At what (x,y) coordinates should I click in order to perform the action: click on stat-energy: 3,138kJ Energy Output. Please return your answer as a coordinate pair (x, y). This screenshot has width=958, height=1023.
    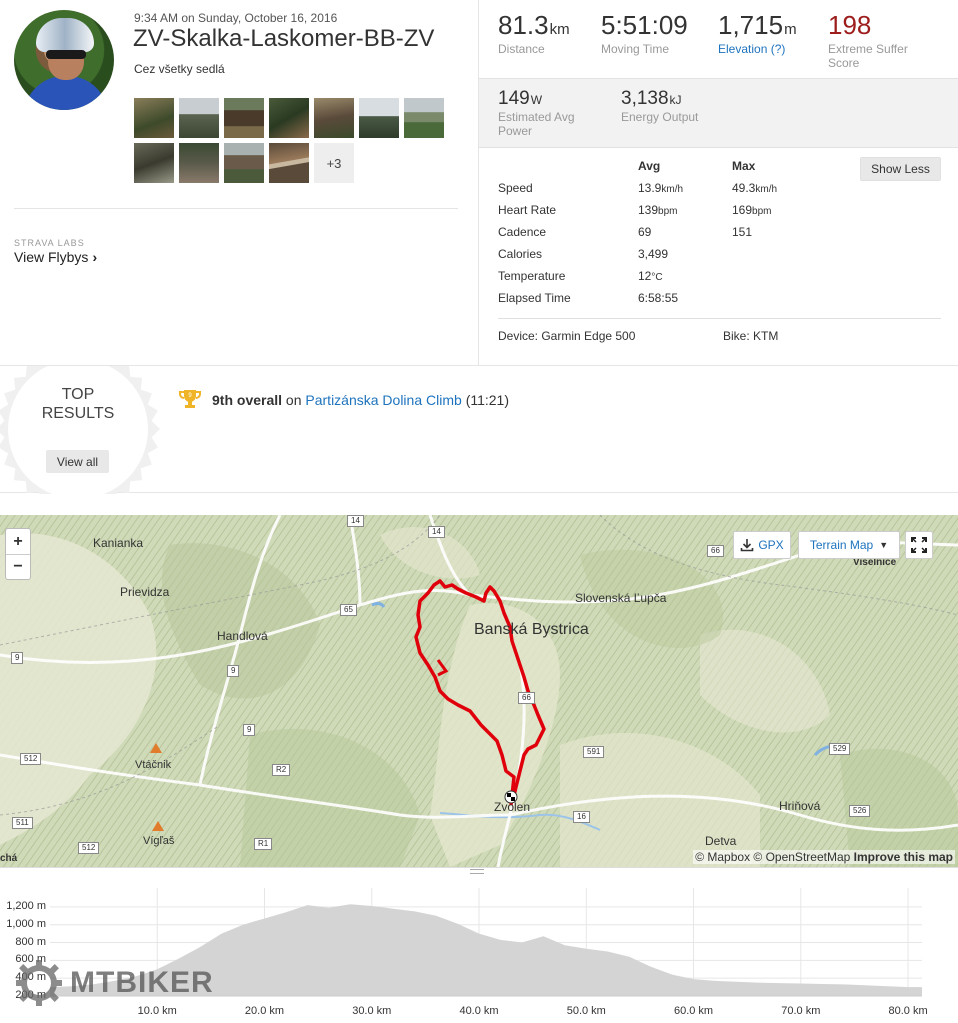
    Looking at the image, I should click on (659, 106).